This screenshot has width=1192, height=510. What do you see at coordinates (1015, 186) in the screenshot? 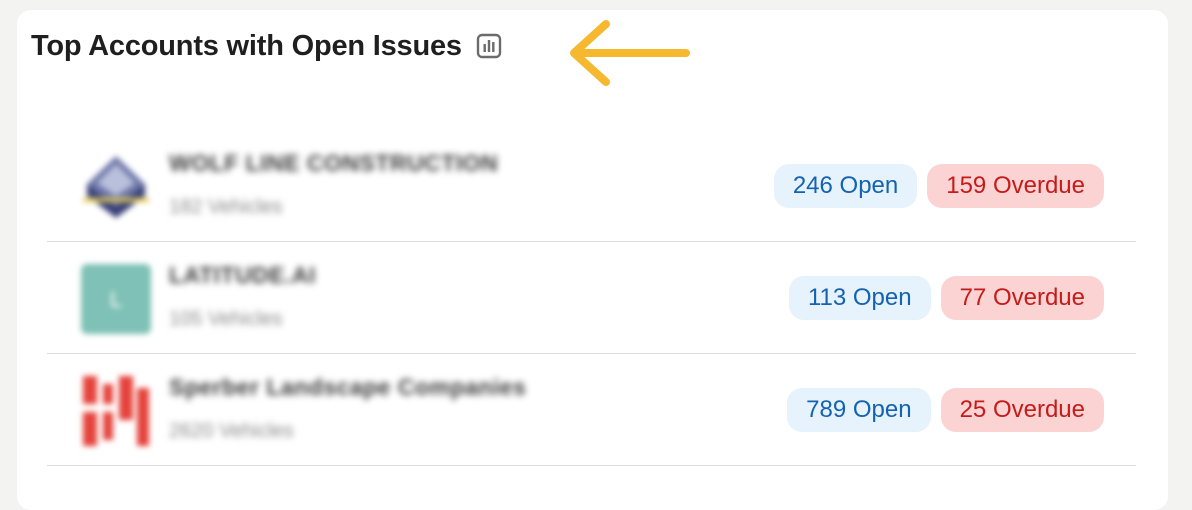
I see `overdue-issues-badge: 159 Overdue` at bounding box center [1015, 186].